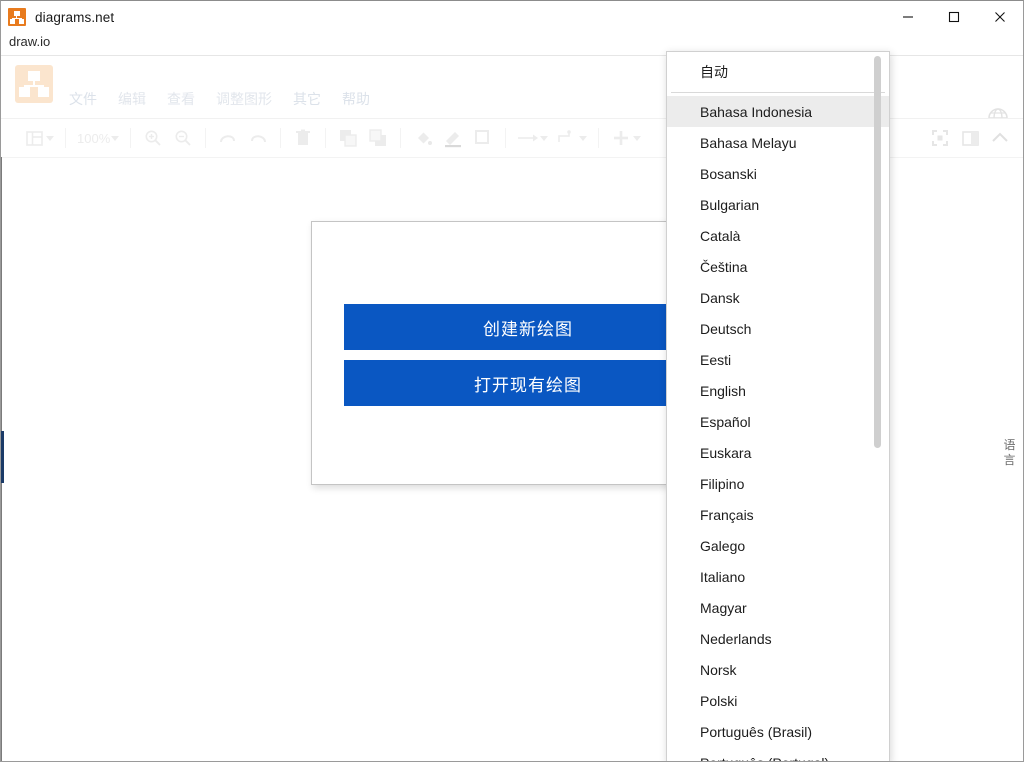 The image size is (1024, 762). Describe the element at coordinates (778, 390) in the screenshot. I see `language-option-english: English` at that location.